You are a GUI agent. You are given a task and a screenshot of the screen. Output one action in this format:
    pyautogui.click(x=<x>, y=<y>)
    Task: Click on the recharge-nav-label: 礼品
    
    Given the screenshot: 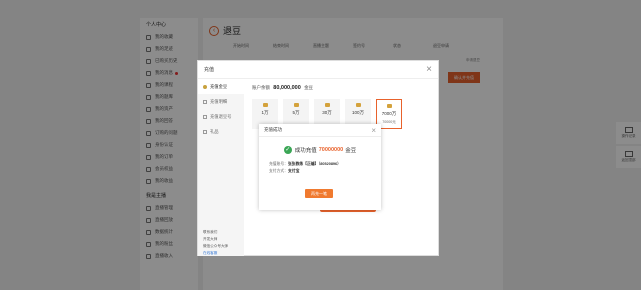 What is the action you would take?
    pyautogui.click(x=214, y=131)
    